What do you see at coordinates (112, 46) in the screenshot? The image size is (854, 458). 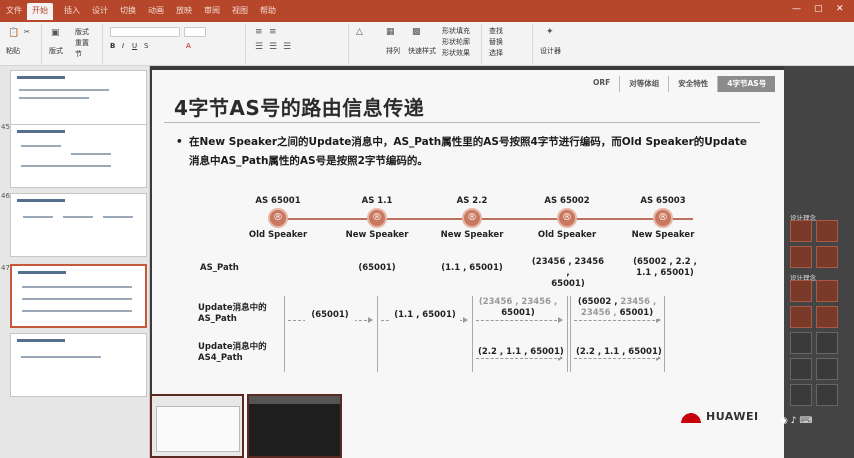 I see `bold-icon: B` at bounding box center [112, 46].